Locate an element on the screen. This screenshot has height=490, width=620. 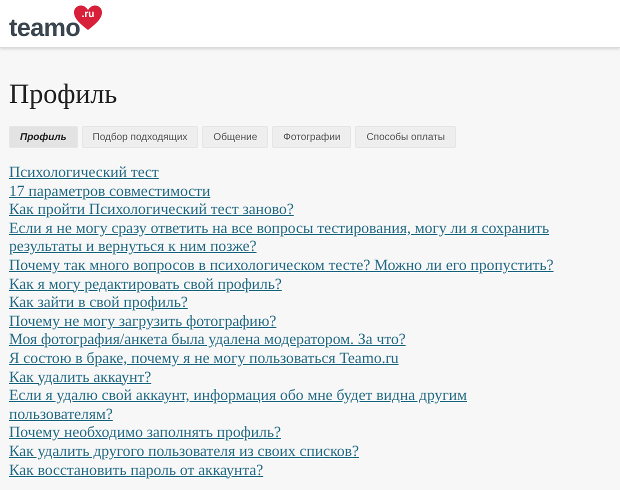
faq-link: Моя фотография/анкета была удалена модератором. За что? is located at coordinates (290, 340).